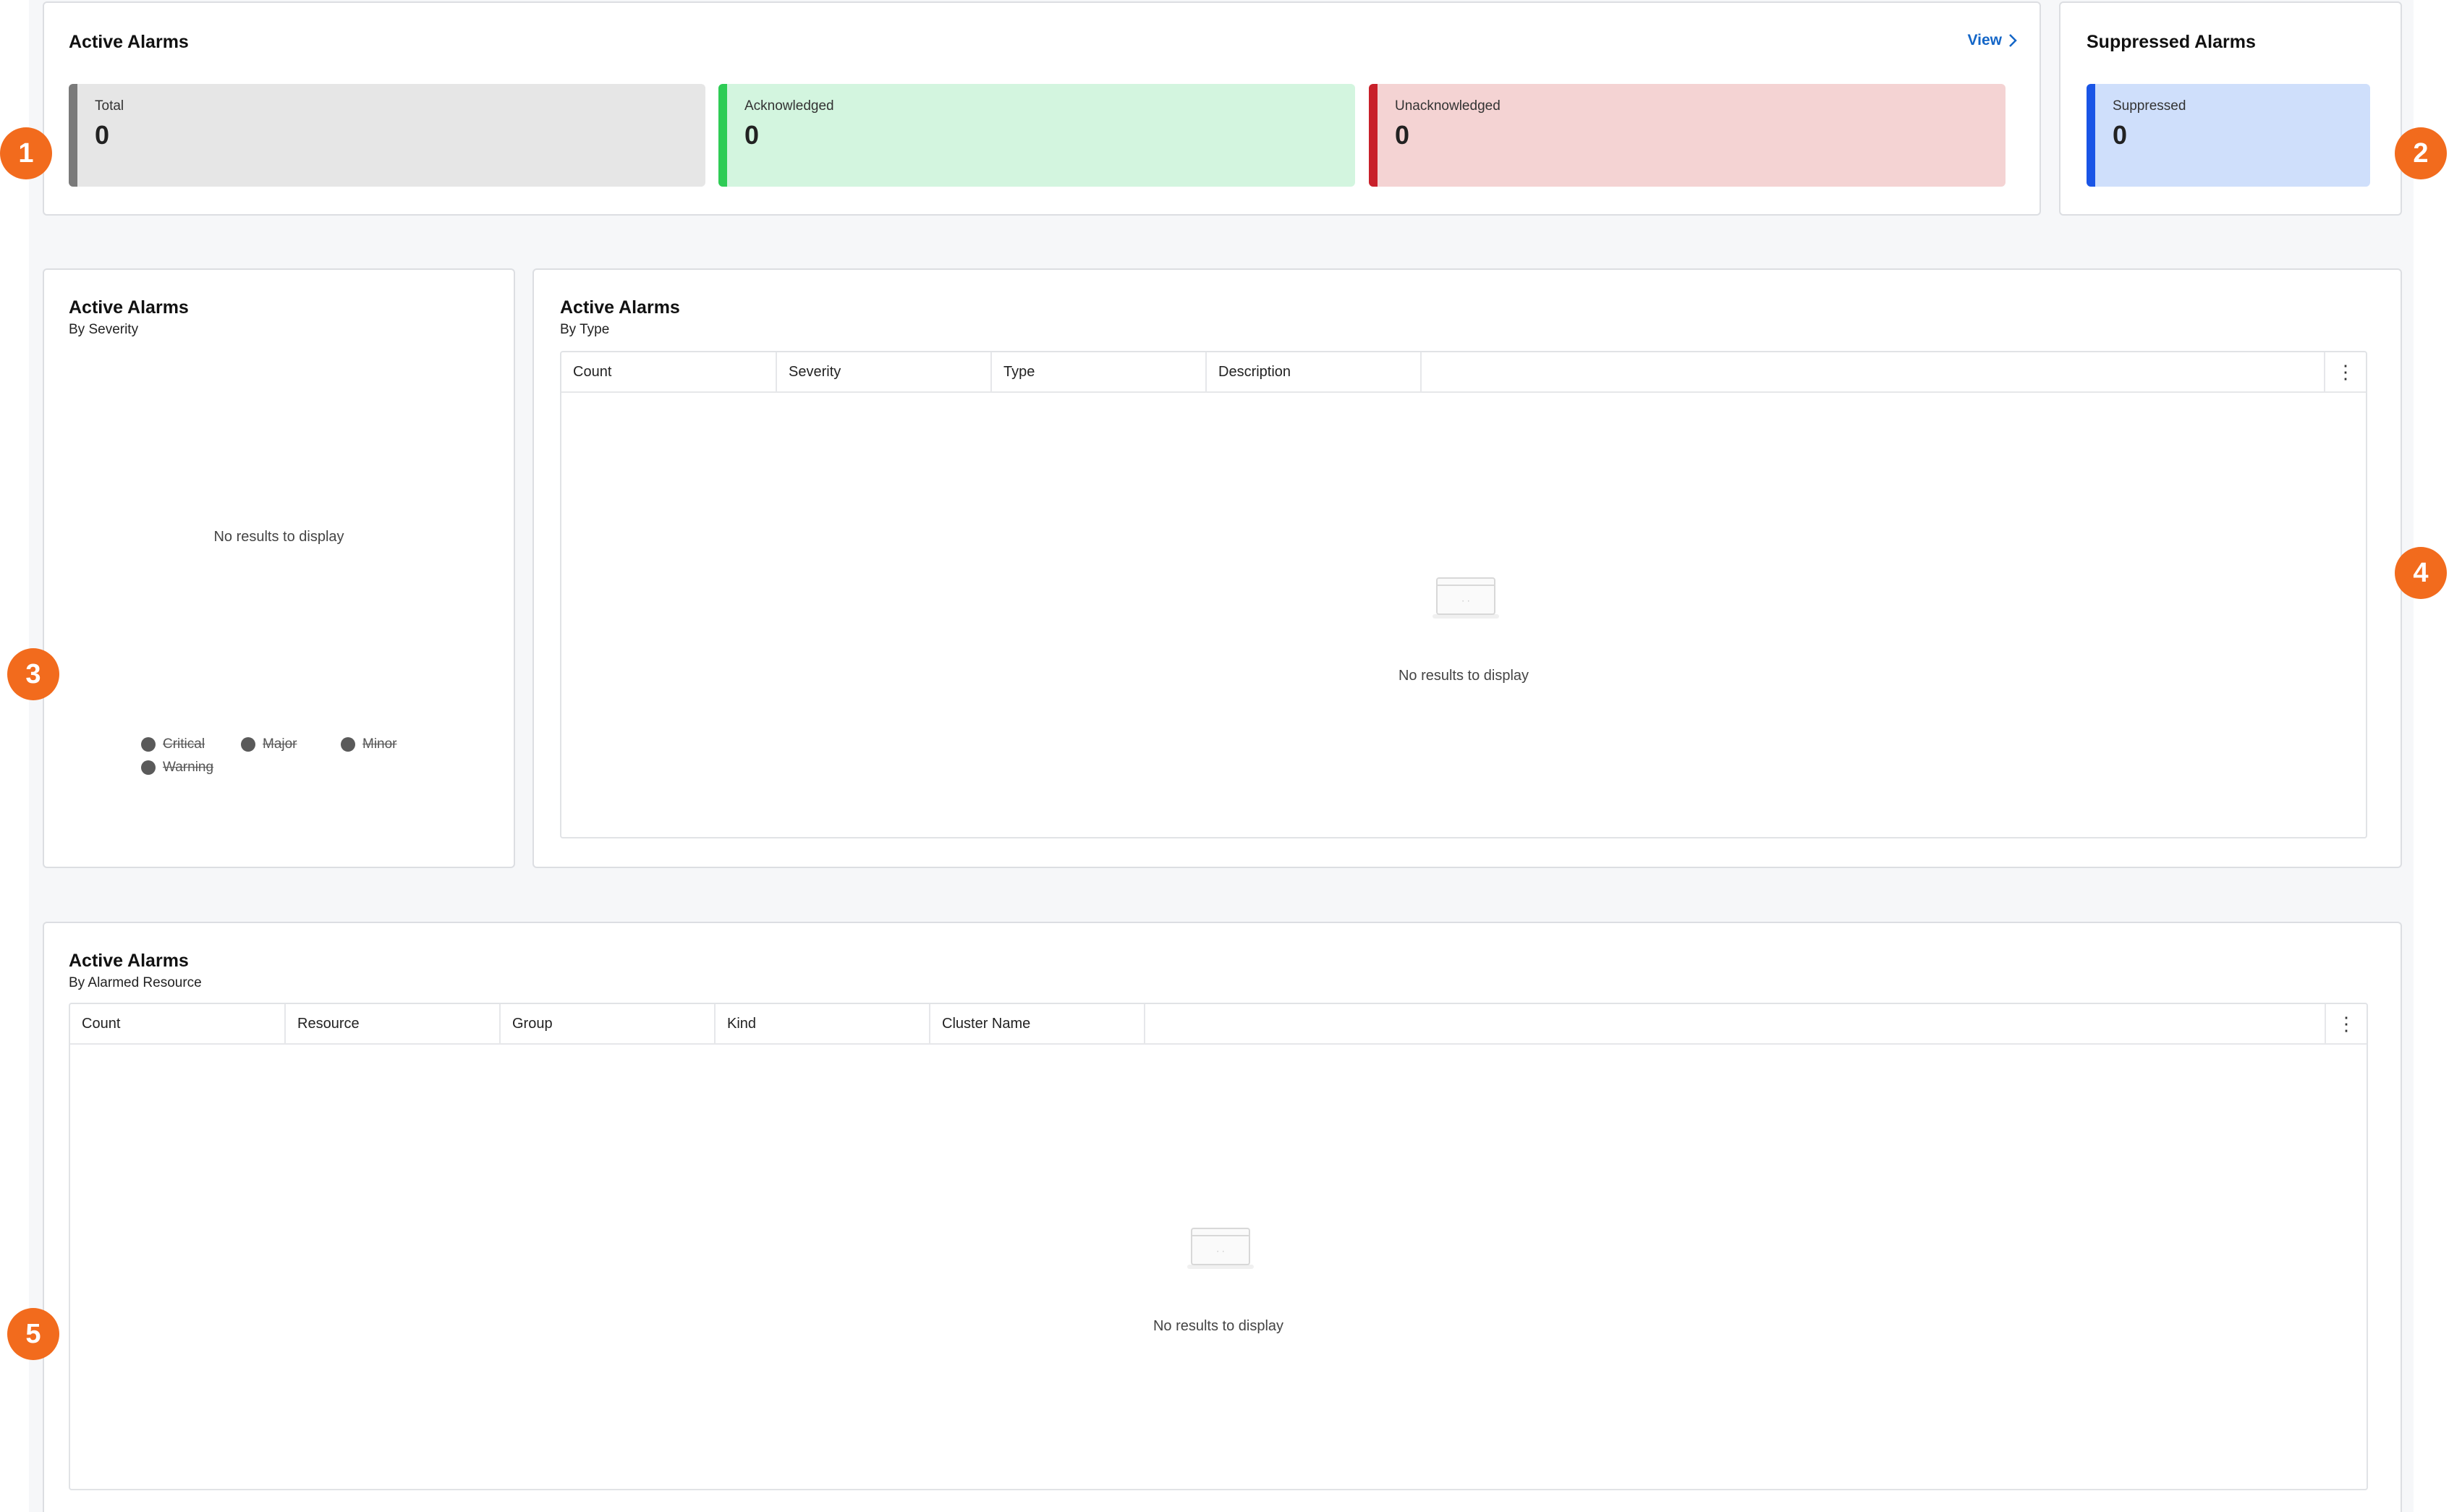  Describe the element at coordinates (379, 744) in the screenshot. I see `legend-label: Minor` at that location.